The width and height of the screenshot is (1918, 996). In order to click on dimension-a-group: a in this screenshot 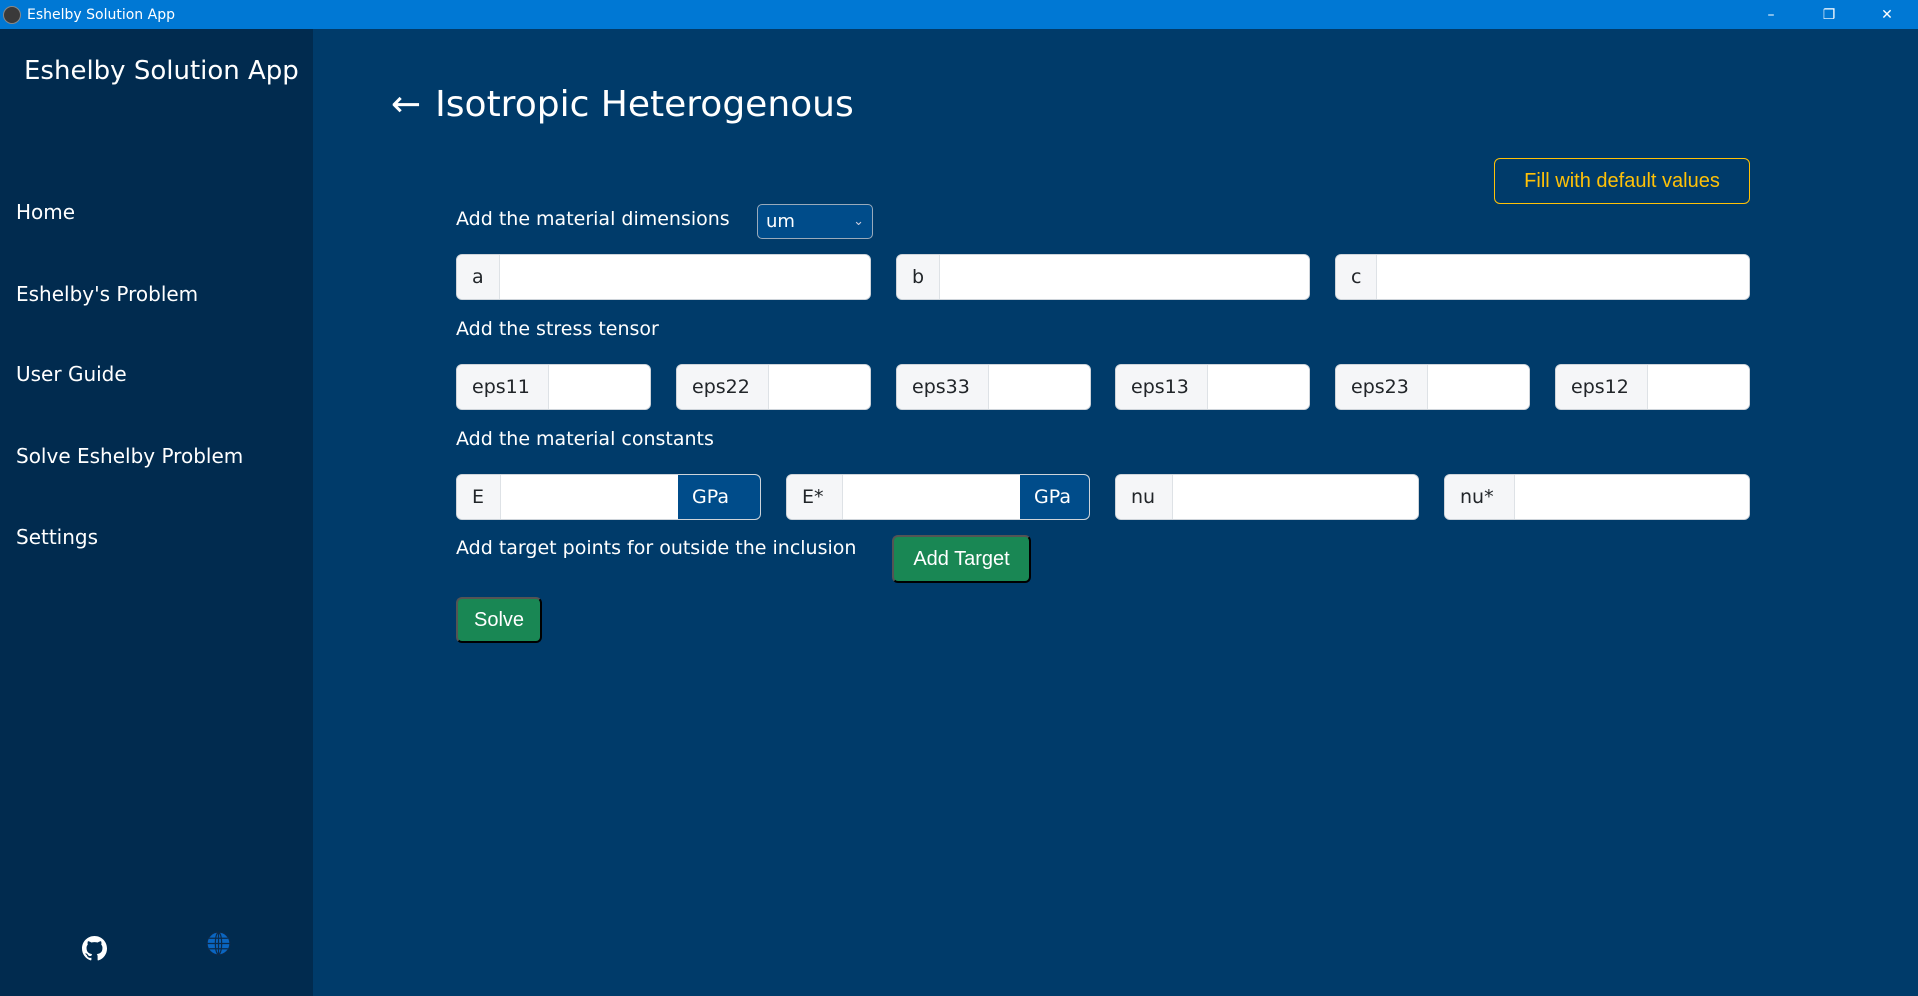, I will do `click(663, 277)`.